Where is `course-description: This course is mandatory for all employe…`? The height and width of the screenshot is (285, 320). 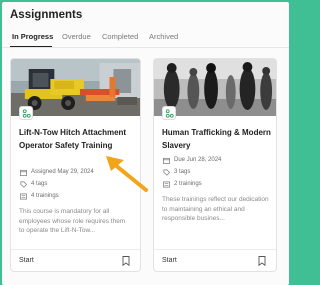 course-description: This course is mandatory for all employe… is located at coordinates (72, 221).